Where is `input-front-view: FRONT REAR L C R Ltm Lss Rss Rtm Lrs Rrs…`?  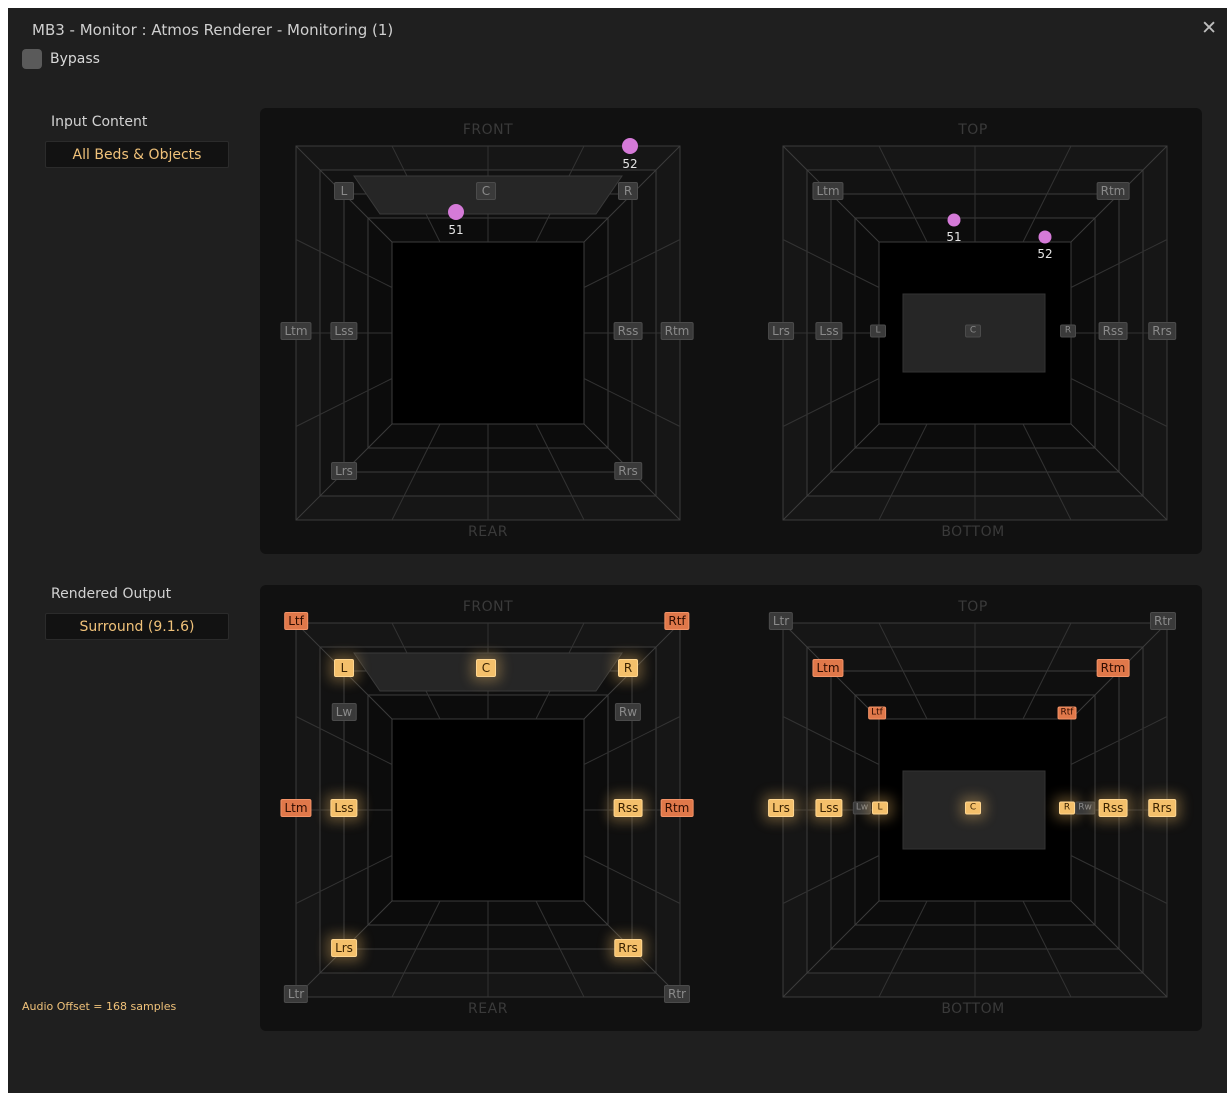
input-front-view: FRONT REAR L C R Ltm Lss Rss Rtm Lrs Rrs… is located at coordinates (487, 331).